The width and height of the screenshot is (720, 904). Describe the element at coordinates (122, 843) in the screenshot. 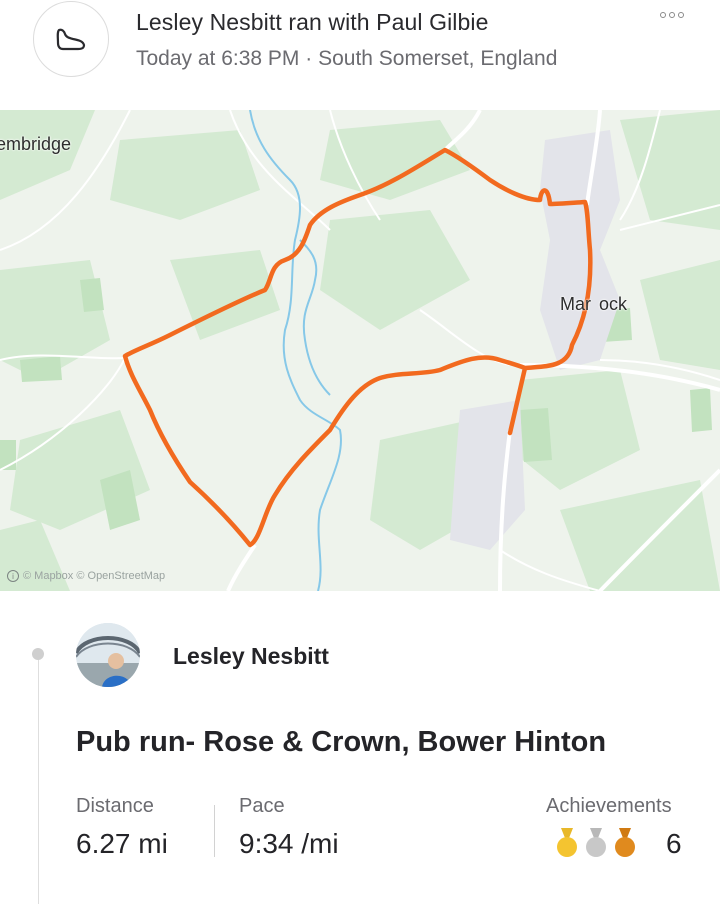

I see `distance-value: 6.27 mi` at that location.